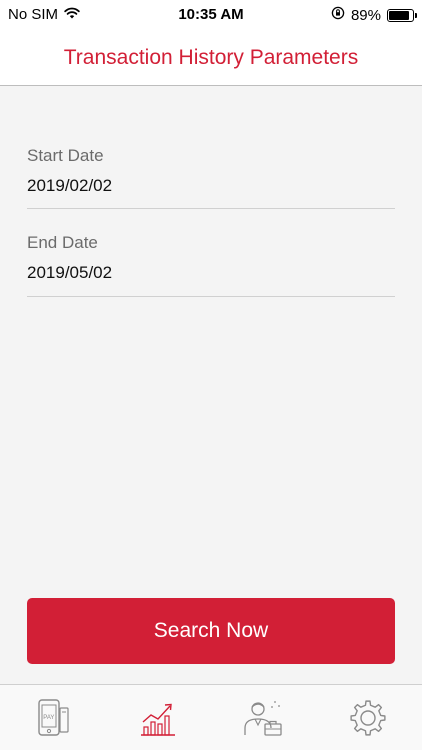 This screenshot has height=750, width=422. I want to click on gear-outline, so click(367, 718).